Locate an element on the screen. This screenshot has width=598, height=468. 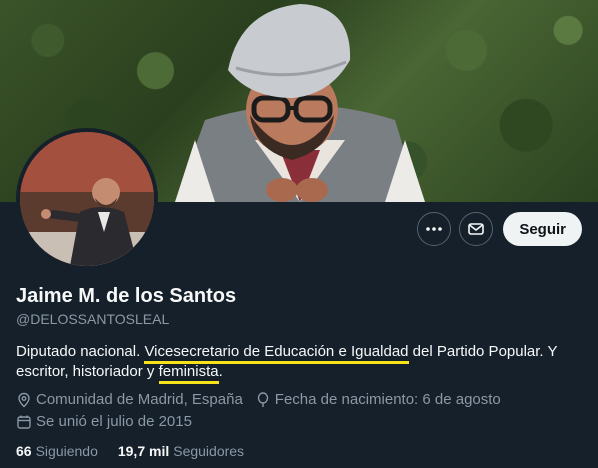
bio-highlight-role: Vicesecretario de Educación e Igualdad is located at coordinates (276, 353).